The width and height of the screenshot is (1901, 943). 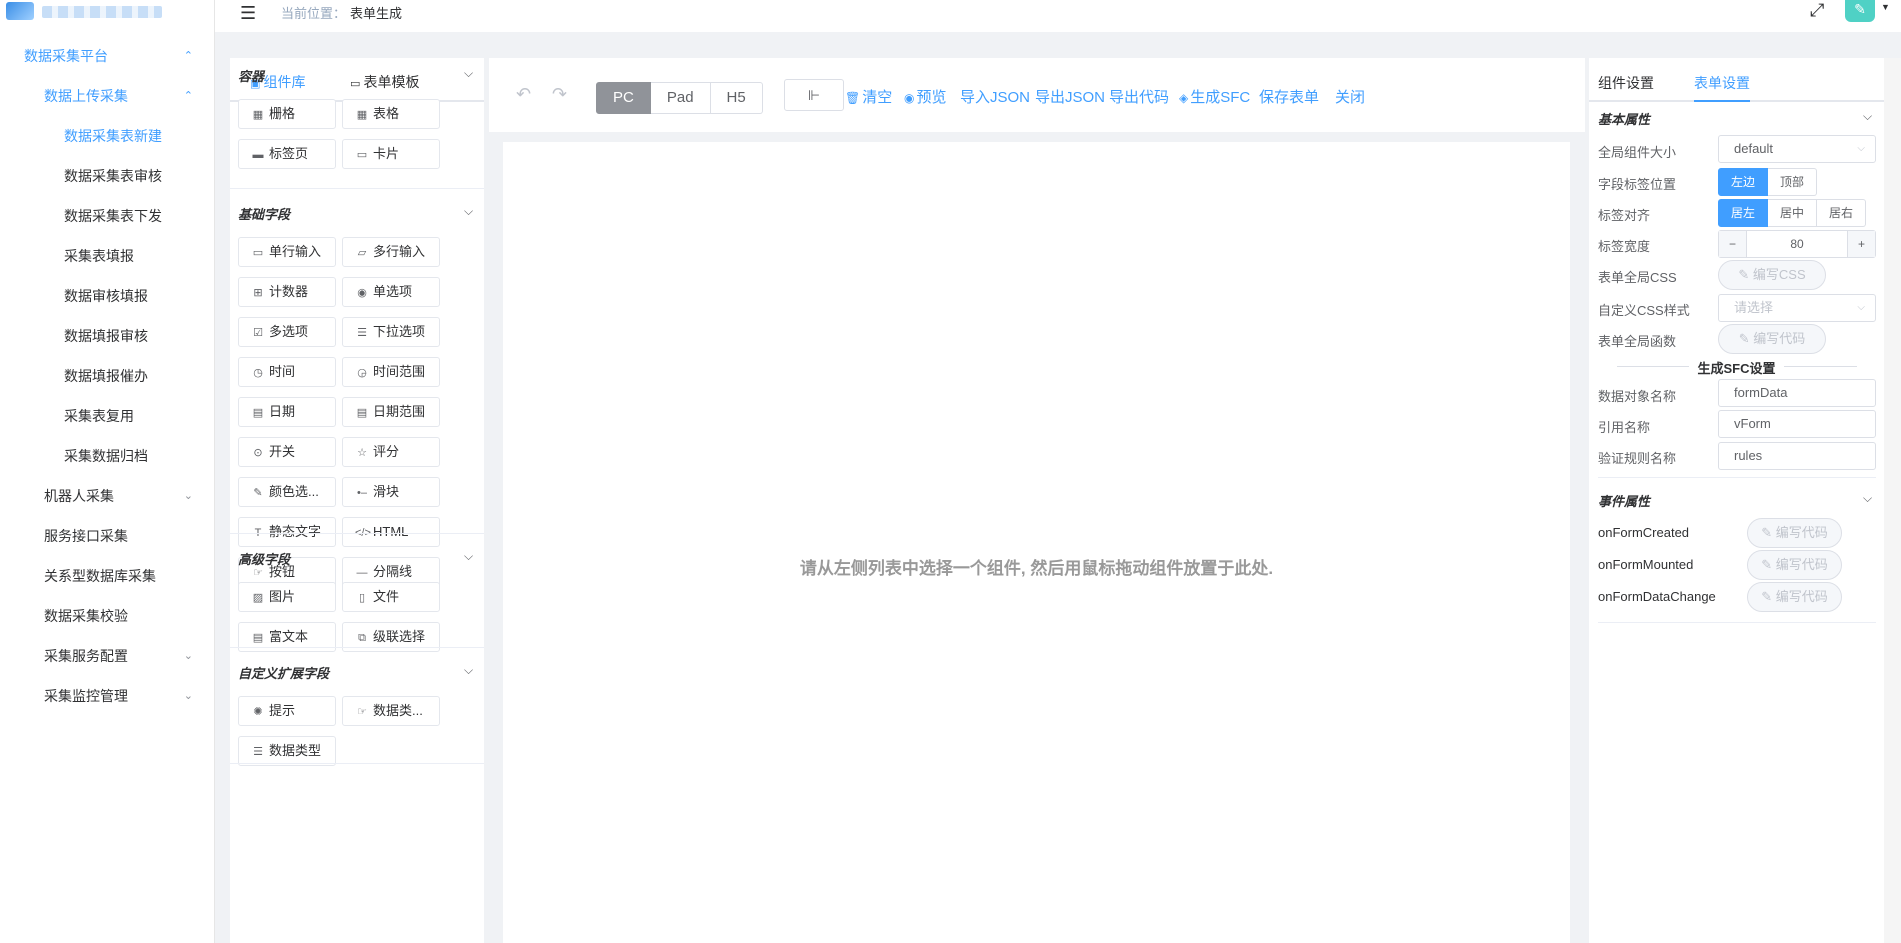 What do you see at coordinates (1139, 96) in the screenshot?
I see `toolbar-action: 导出代码` at bounding box center [1139, 96].